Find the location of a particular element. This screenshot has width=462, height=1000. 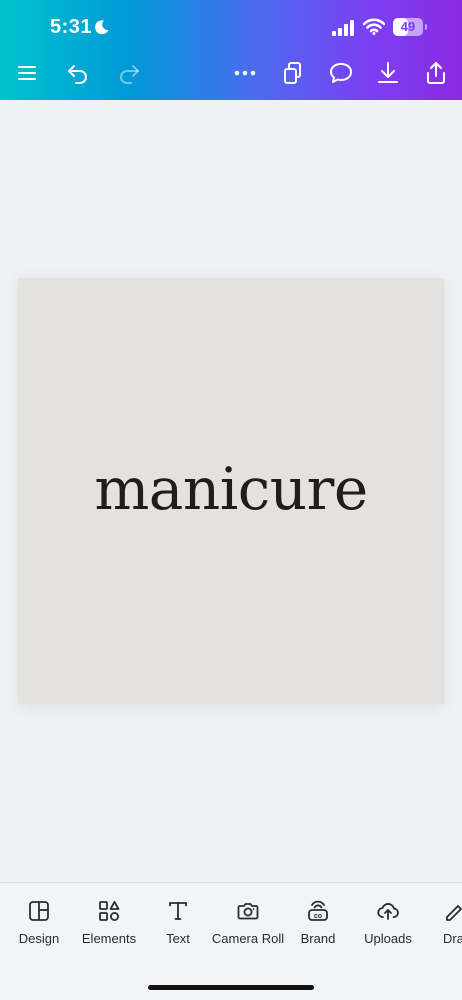

tool-uploads: Uploads is located at coordinates (388, 929).